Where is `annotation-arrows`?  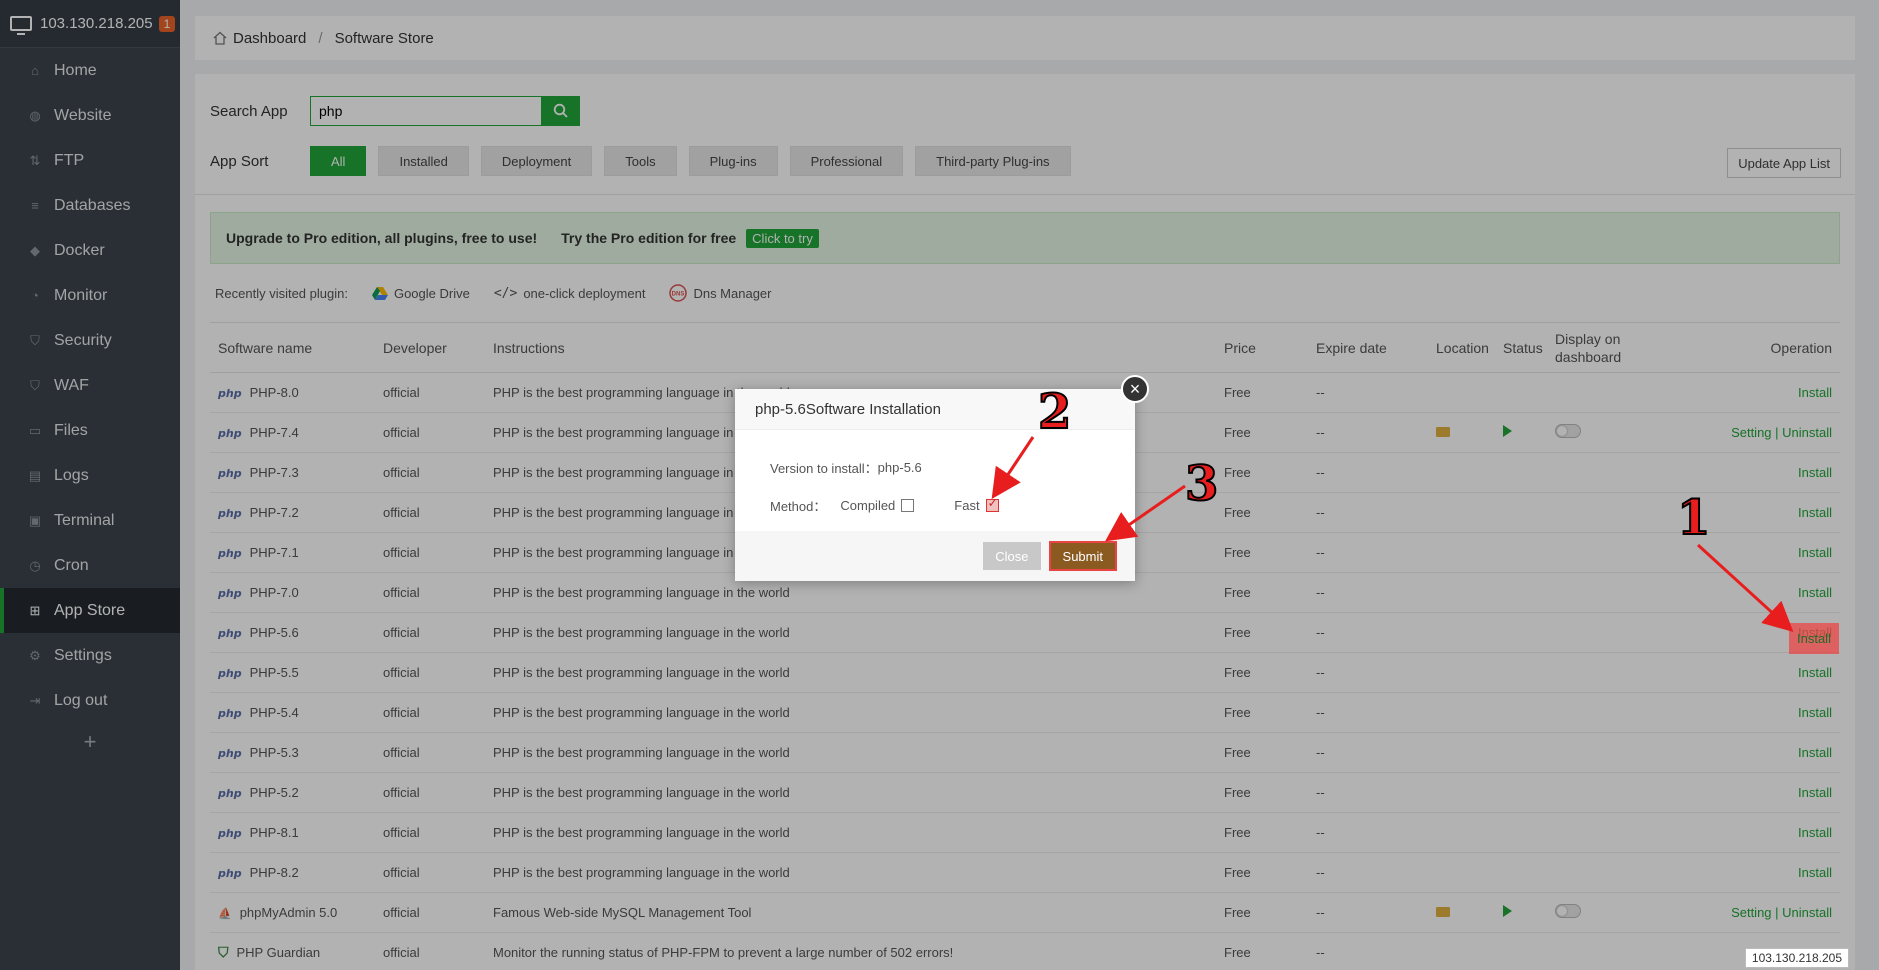 annotation-arrows is located at coordinates (1392, 534).